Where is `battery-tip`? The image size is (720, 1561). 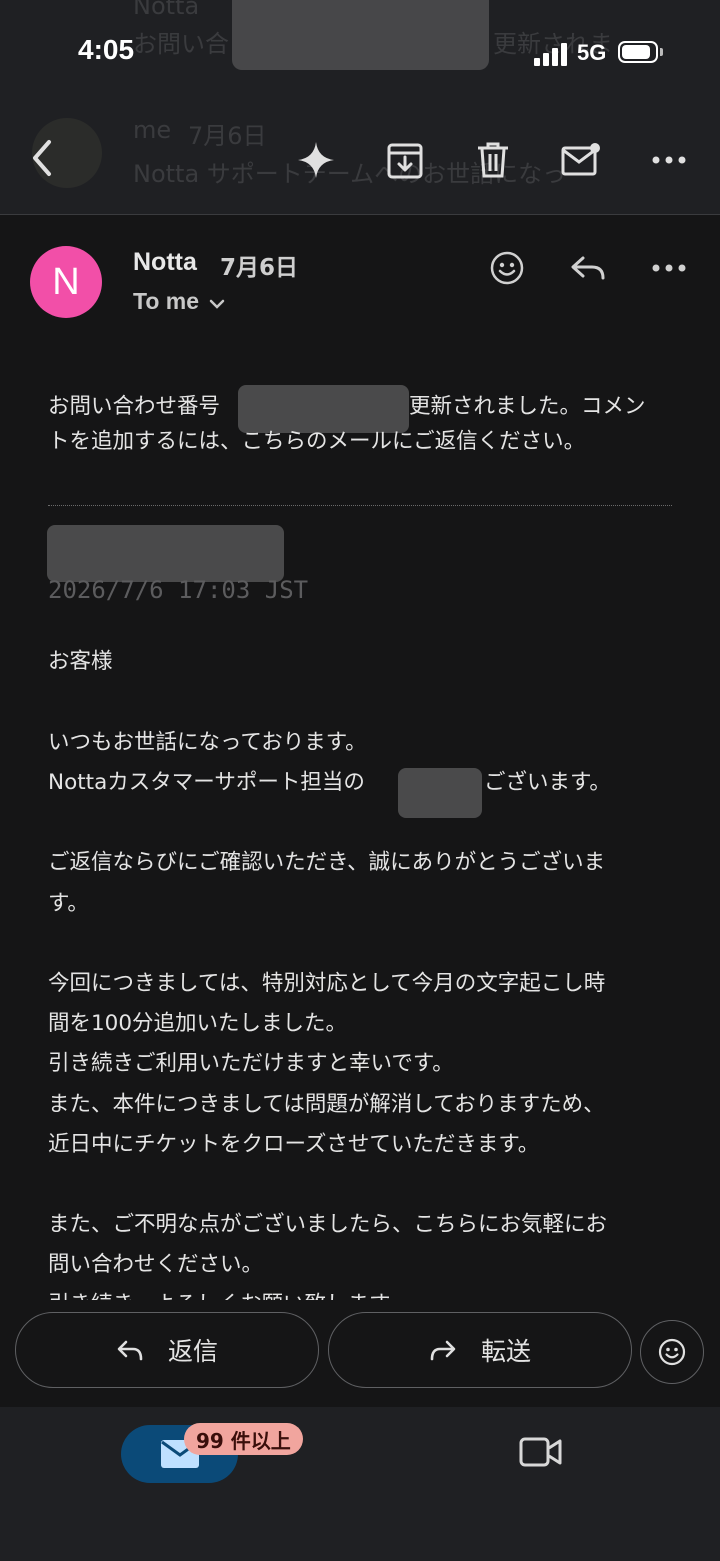 battery-tip is located at coordinates (661, 52).